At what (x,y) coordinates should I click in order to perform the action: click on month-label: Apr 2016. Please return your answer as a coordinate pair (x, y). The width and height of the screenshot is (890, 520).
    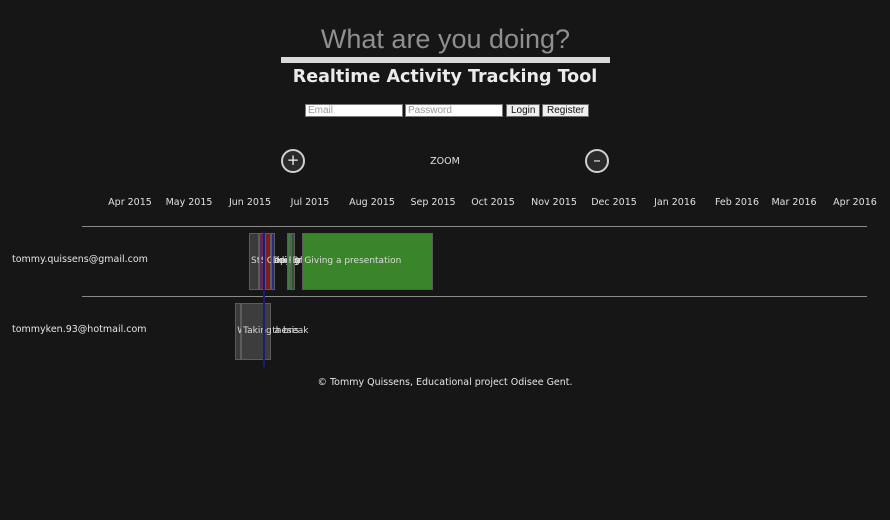
    Looking at the image, I should click on (855, 202).